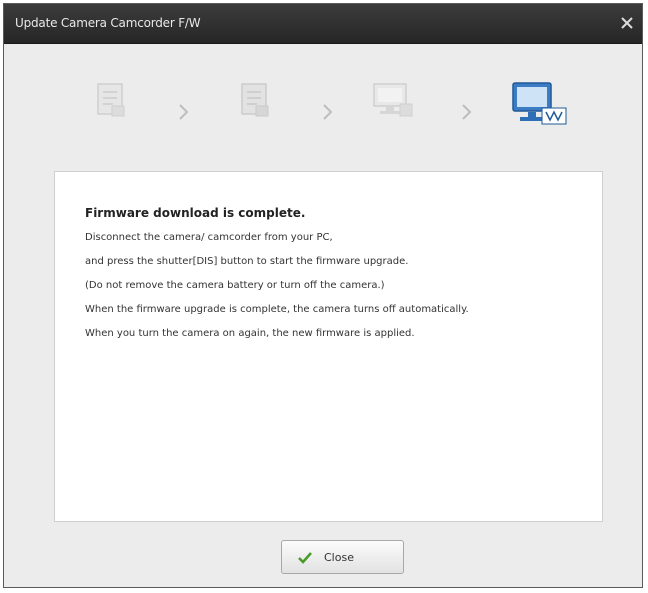 Image resolution: width=648 pixels, height=593 pixels. Describe the element at coordinates (323, 24) in the screenshot. I see `title-bar: Update Camera Camcorder F/W` at that location.